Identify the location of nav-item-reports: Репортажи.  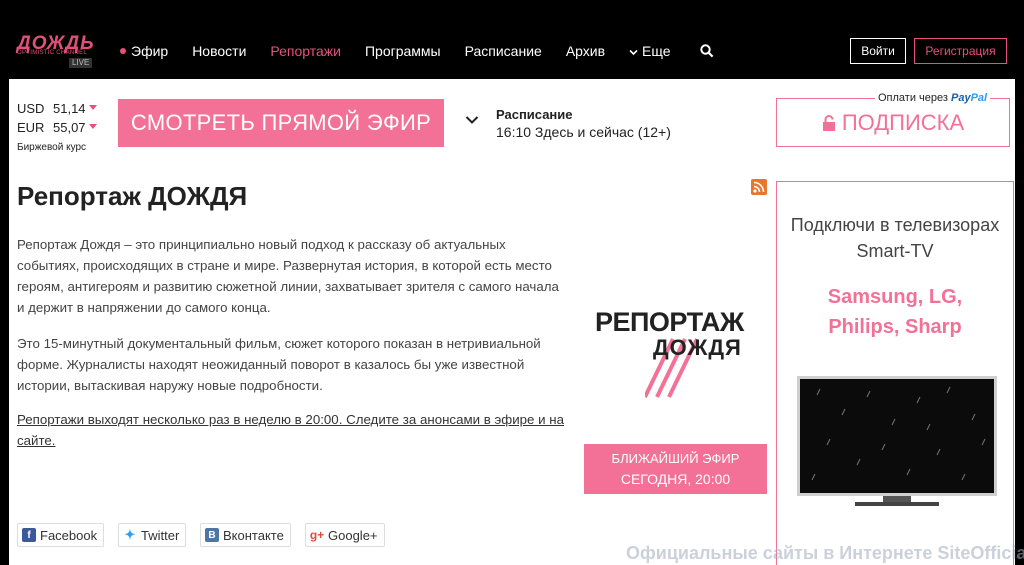
(305, 51).